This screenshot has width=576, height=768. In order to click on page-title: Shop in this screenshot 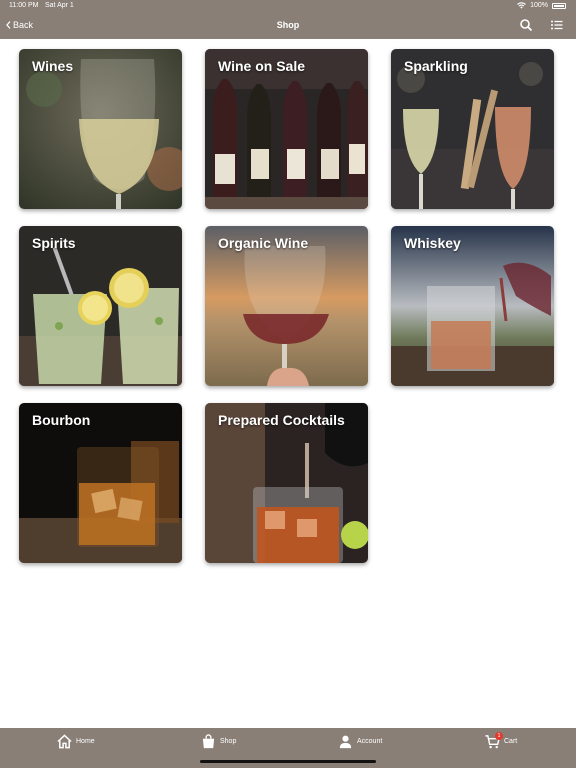, I will do `click(288, 25)`.